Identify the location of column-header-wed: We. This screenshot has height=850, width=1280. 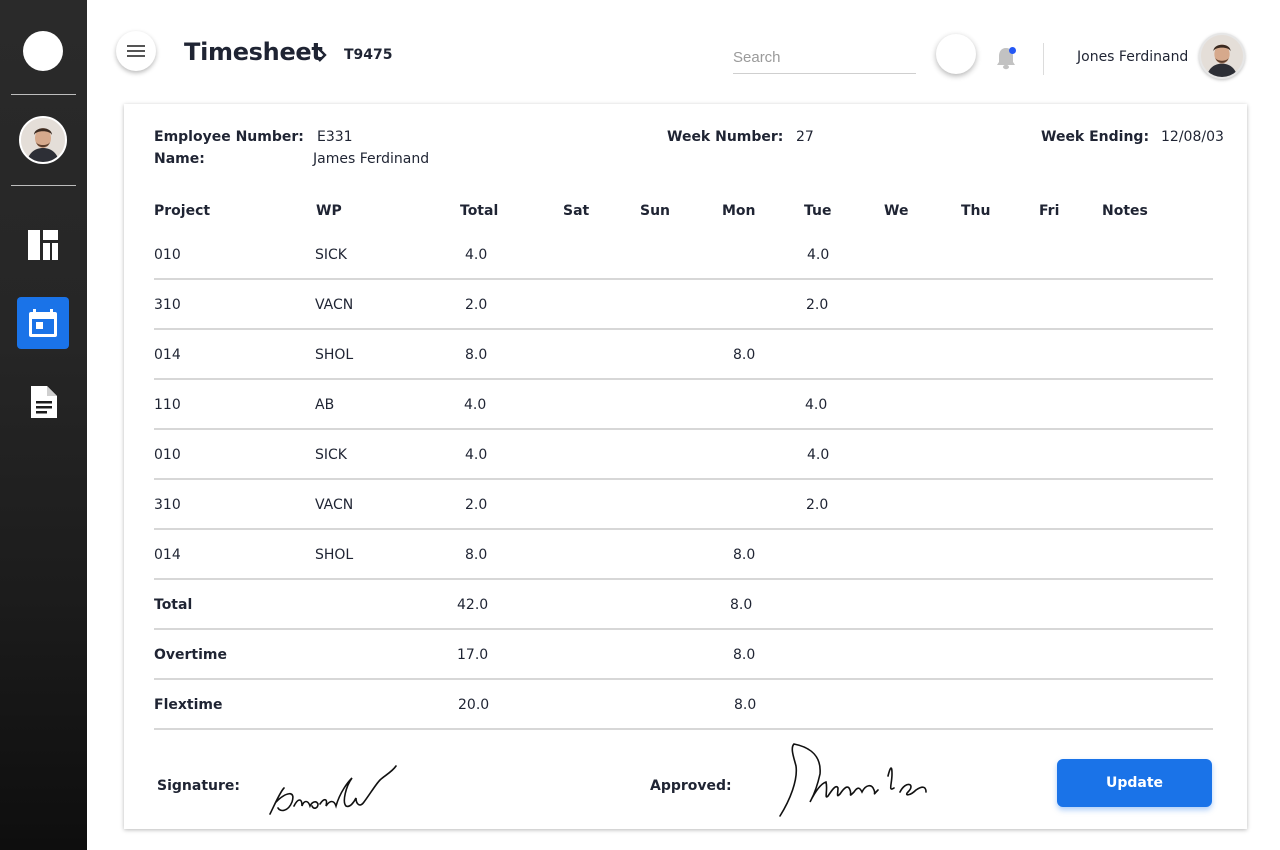
(896, 211).